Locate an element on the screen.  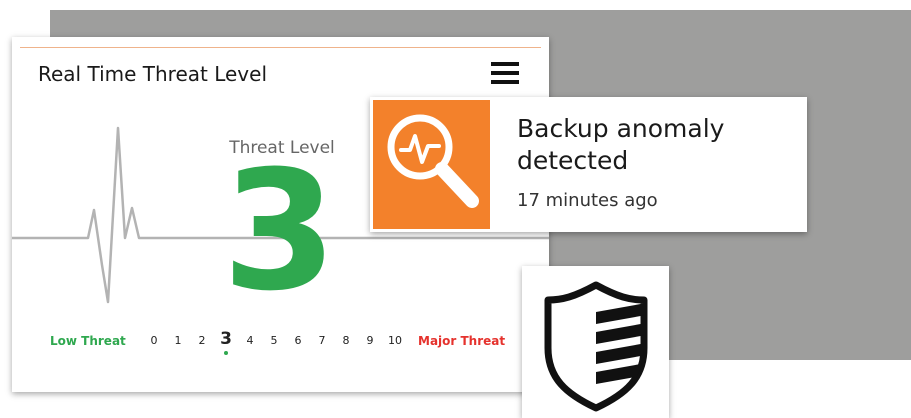
scale-tick-8: 8 is located at coordinates (346, 340).